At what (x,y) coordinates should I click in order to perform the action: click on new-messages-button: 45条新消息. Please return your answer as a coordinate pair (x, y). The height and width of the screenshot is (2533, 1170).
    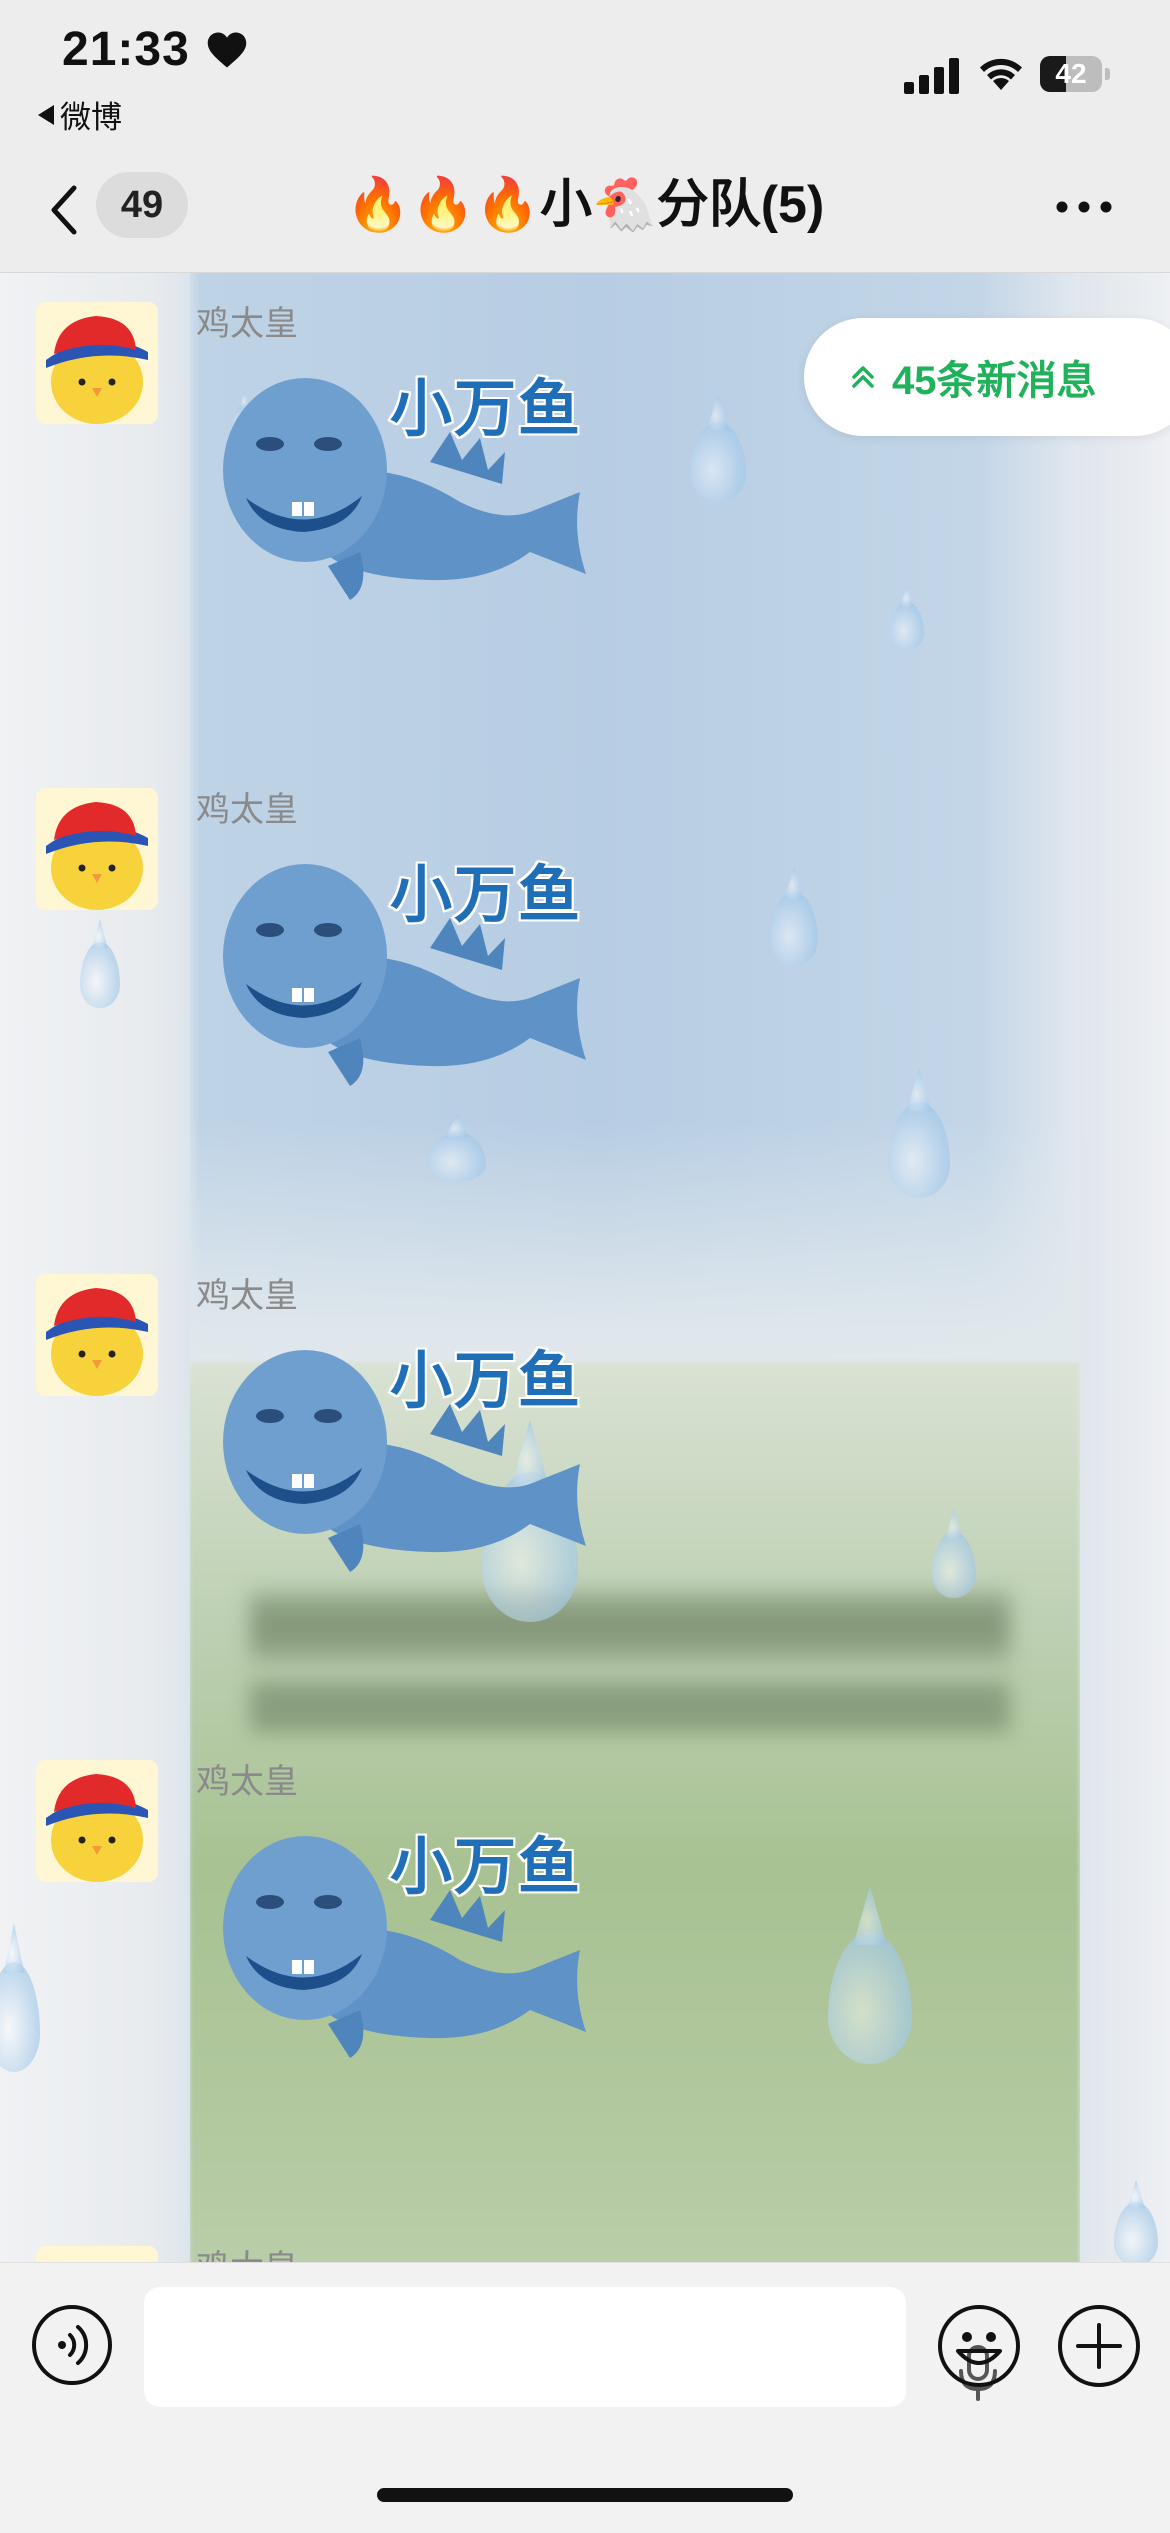
    Looking at the image, I should click on (987, 377).